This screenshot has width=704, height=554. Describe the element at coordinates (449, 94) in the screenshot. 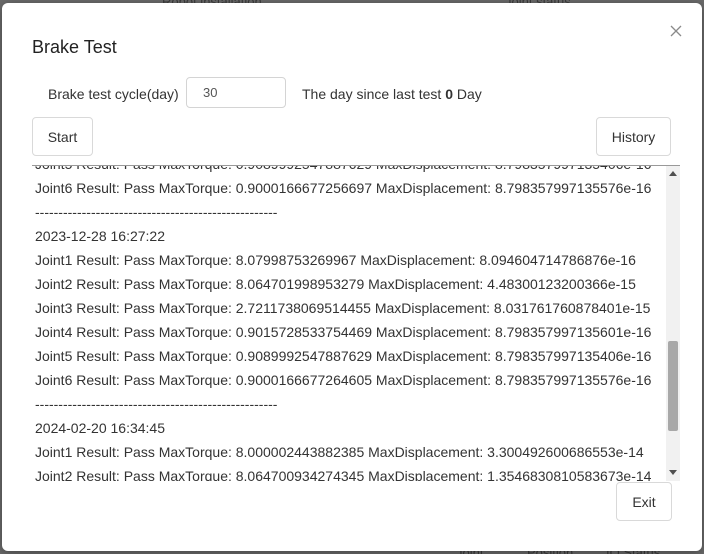

I see `since-value: 0` at that location.